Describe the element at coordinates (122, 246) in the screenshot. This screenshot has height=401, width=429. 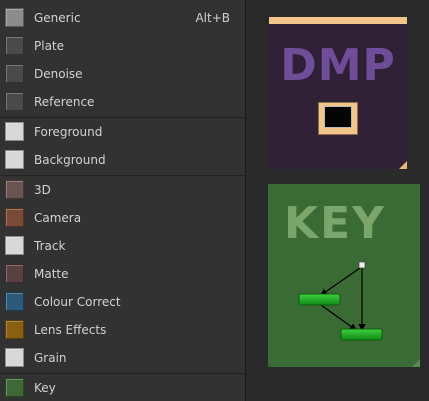
I see `menu-item-track: Track` at that location.